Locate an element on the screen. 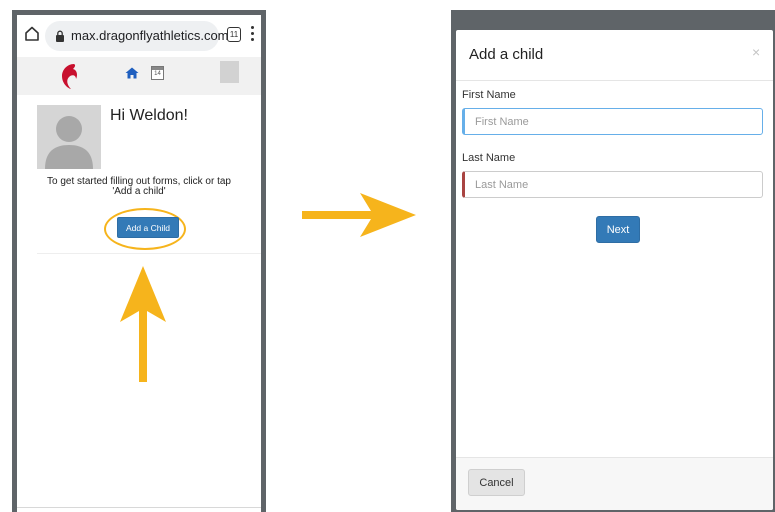 The image size is (775, 512). menu-icon is located at coordinates (253, 35).